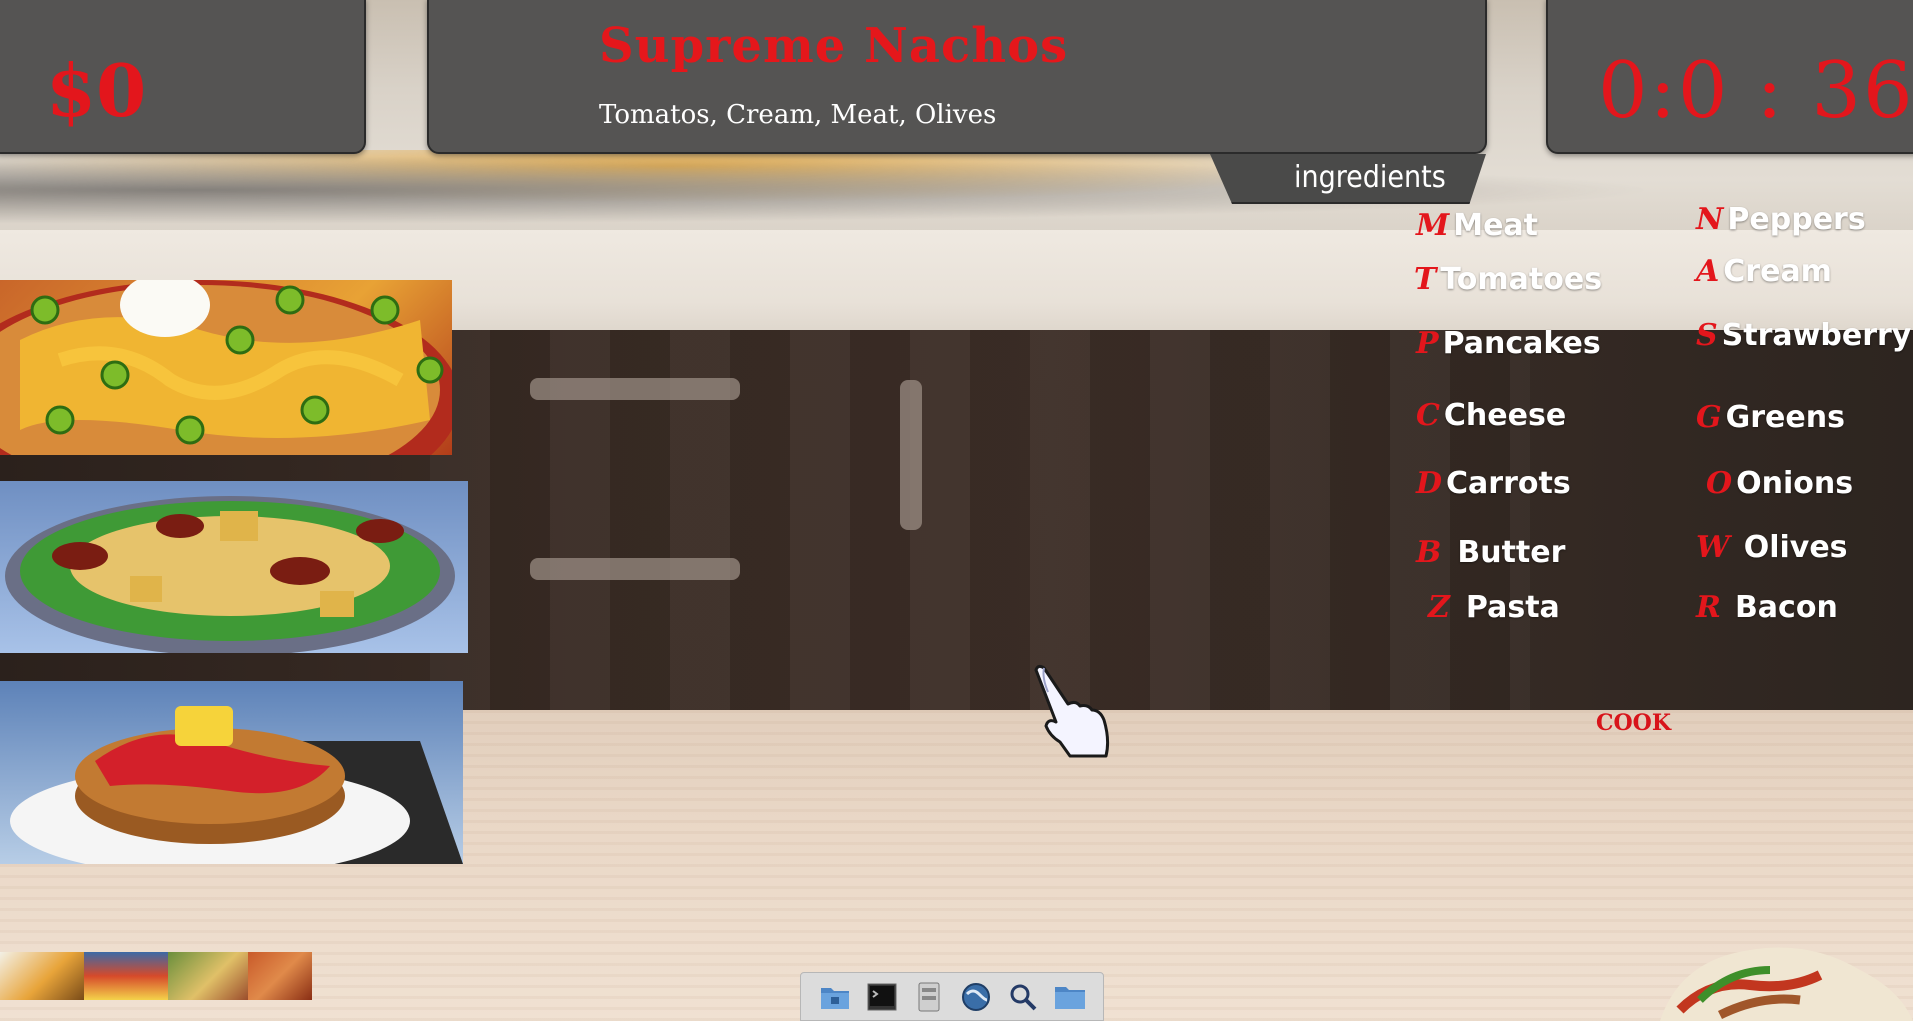 This screenshot has height=1021, width=1913. Describe the element at coordinates (1496, 225) in the screenshot. I see `ingredient-name: Meat` at that location.